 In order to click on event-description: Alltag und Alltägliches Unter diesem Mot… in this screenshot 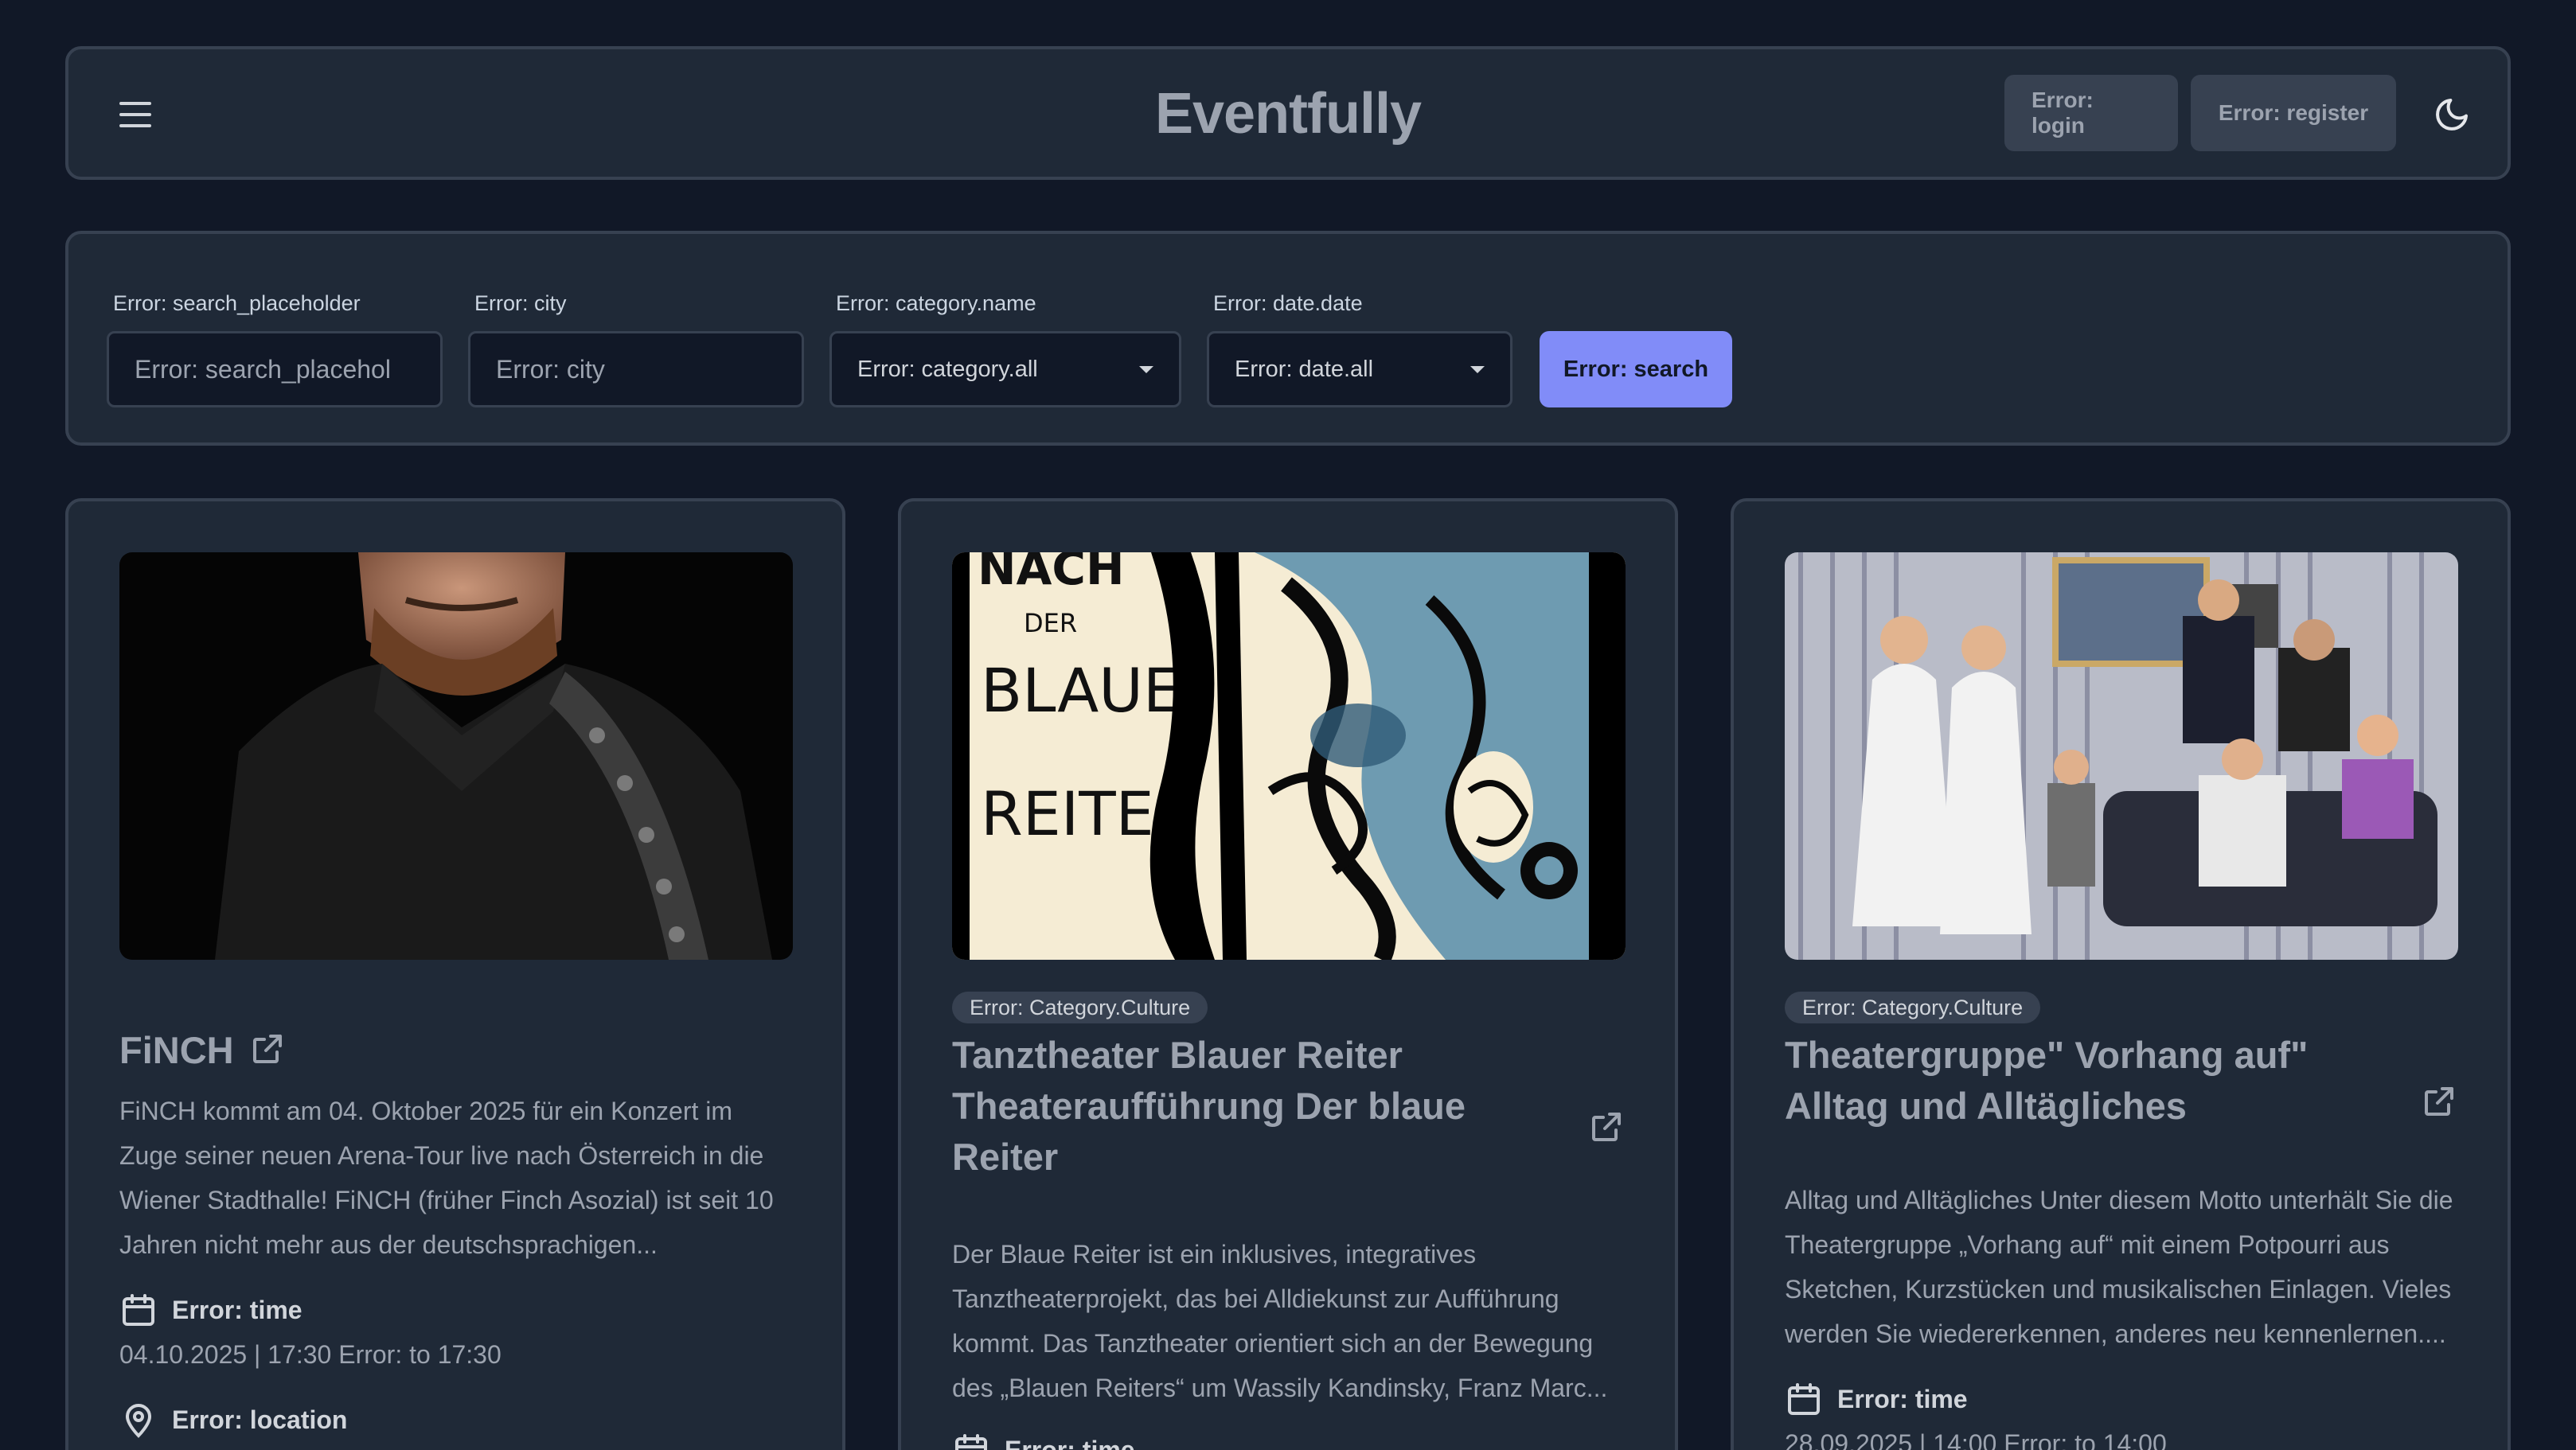, I will do `click(2119, 1267)`.